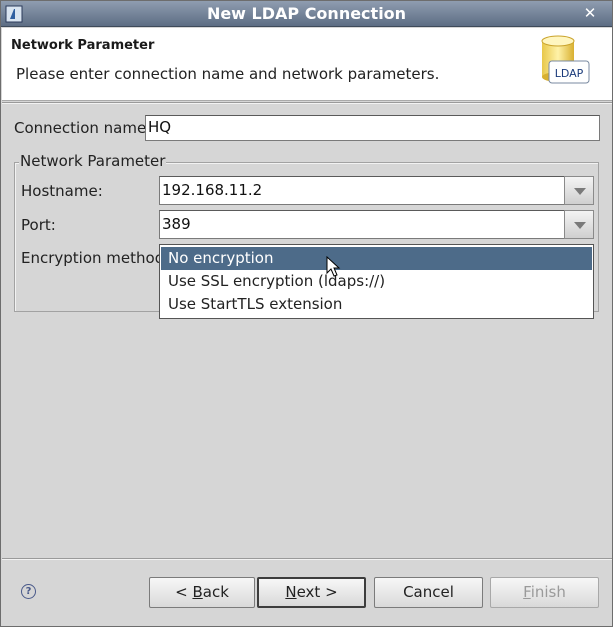 The width and height of the screenshot is (613, 627). What do you see at coordinates (197, 592) in the screenshot?
I see `back-button-mnemonic: B` at bounding box center [197, 592].